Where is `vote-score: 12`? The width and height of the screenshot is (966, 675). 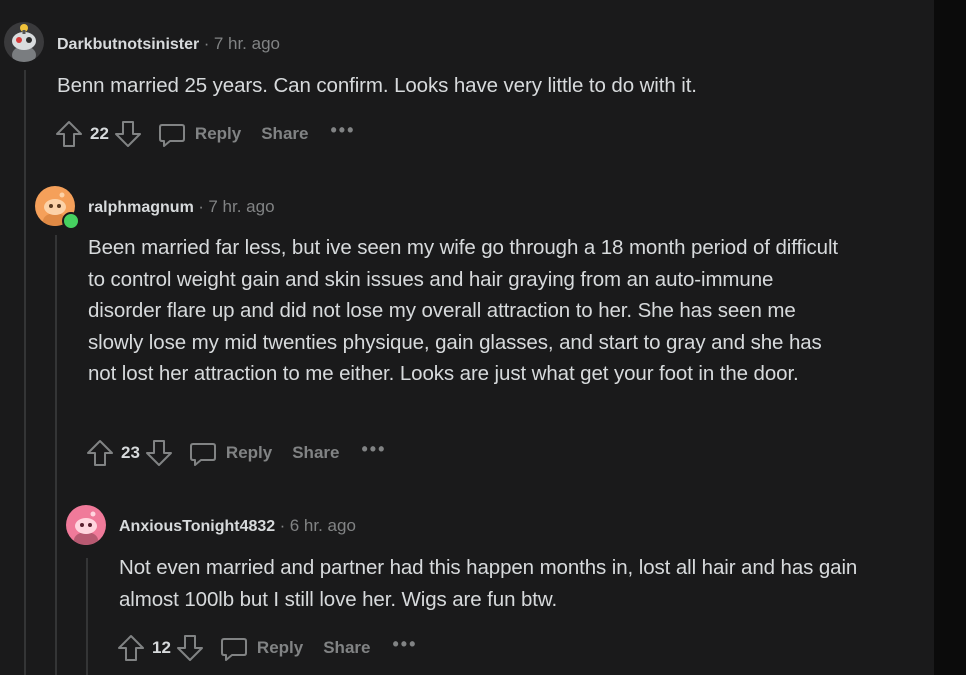
vote-score: 12 is located at coordinates (161, 647).